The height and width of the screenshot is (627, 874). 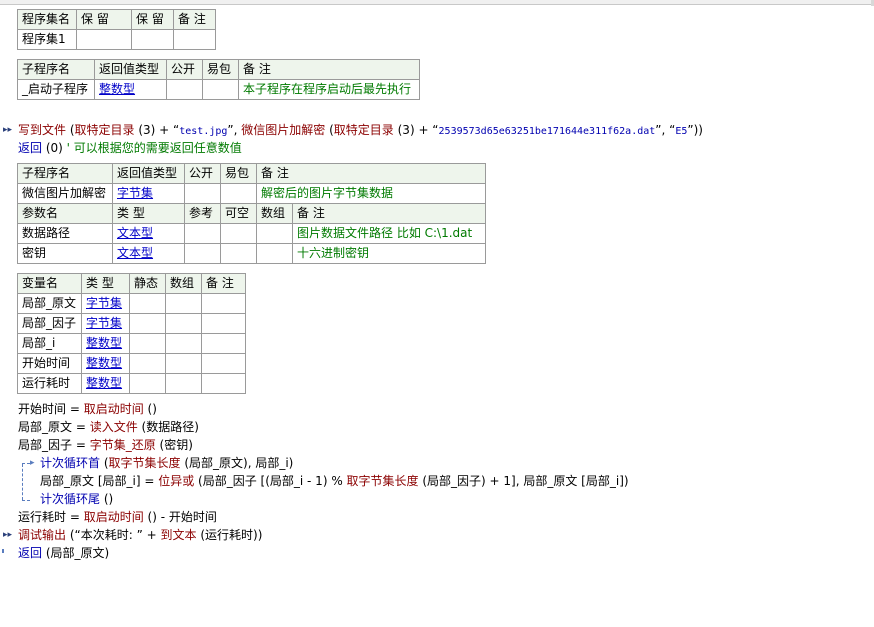 I want to click on param-header-array: 数组, so click(x=274, y=213).